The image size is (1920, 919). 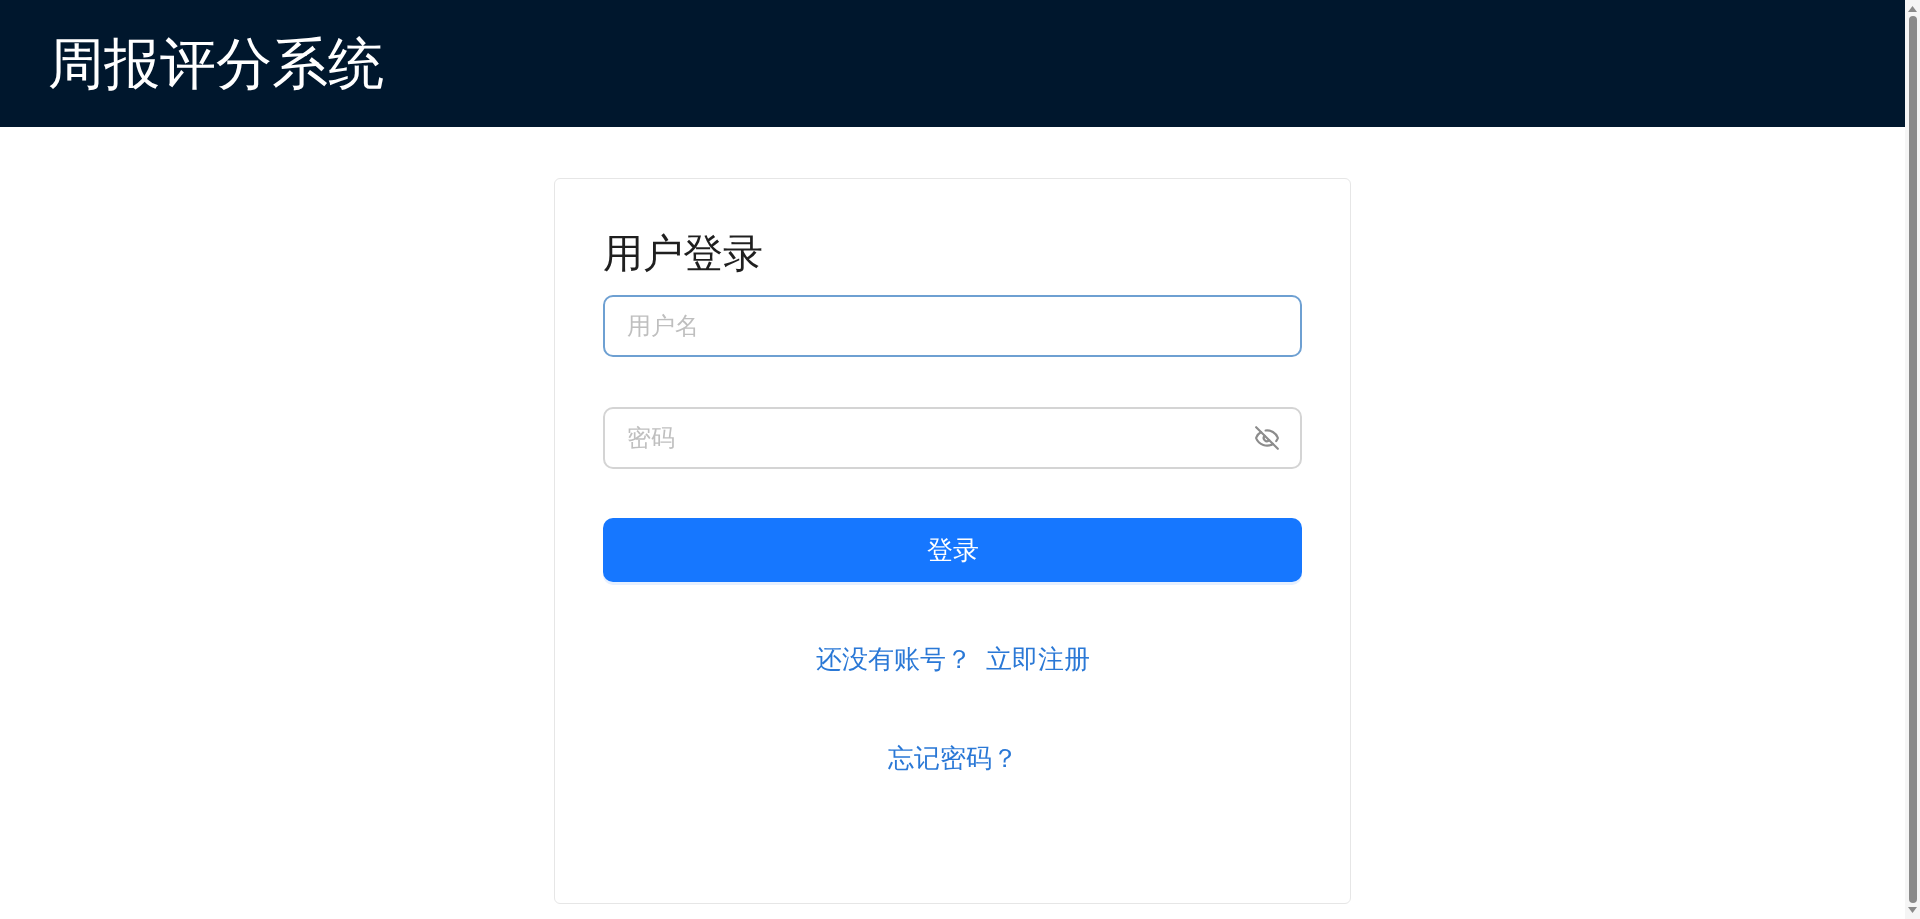 I want to click on username-field: 用户名, so click(x=952, y=326).